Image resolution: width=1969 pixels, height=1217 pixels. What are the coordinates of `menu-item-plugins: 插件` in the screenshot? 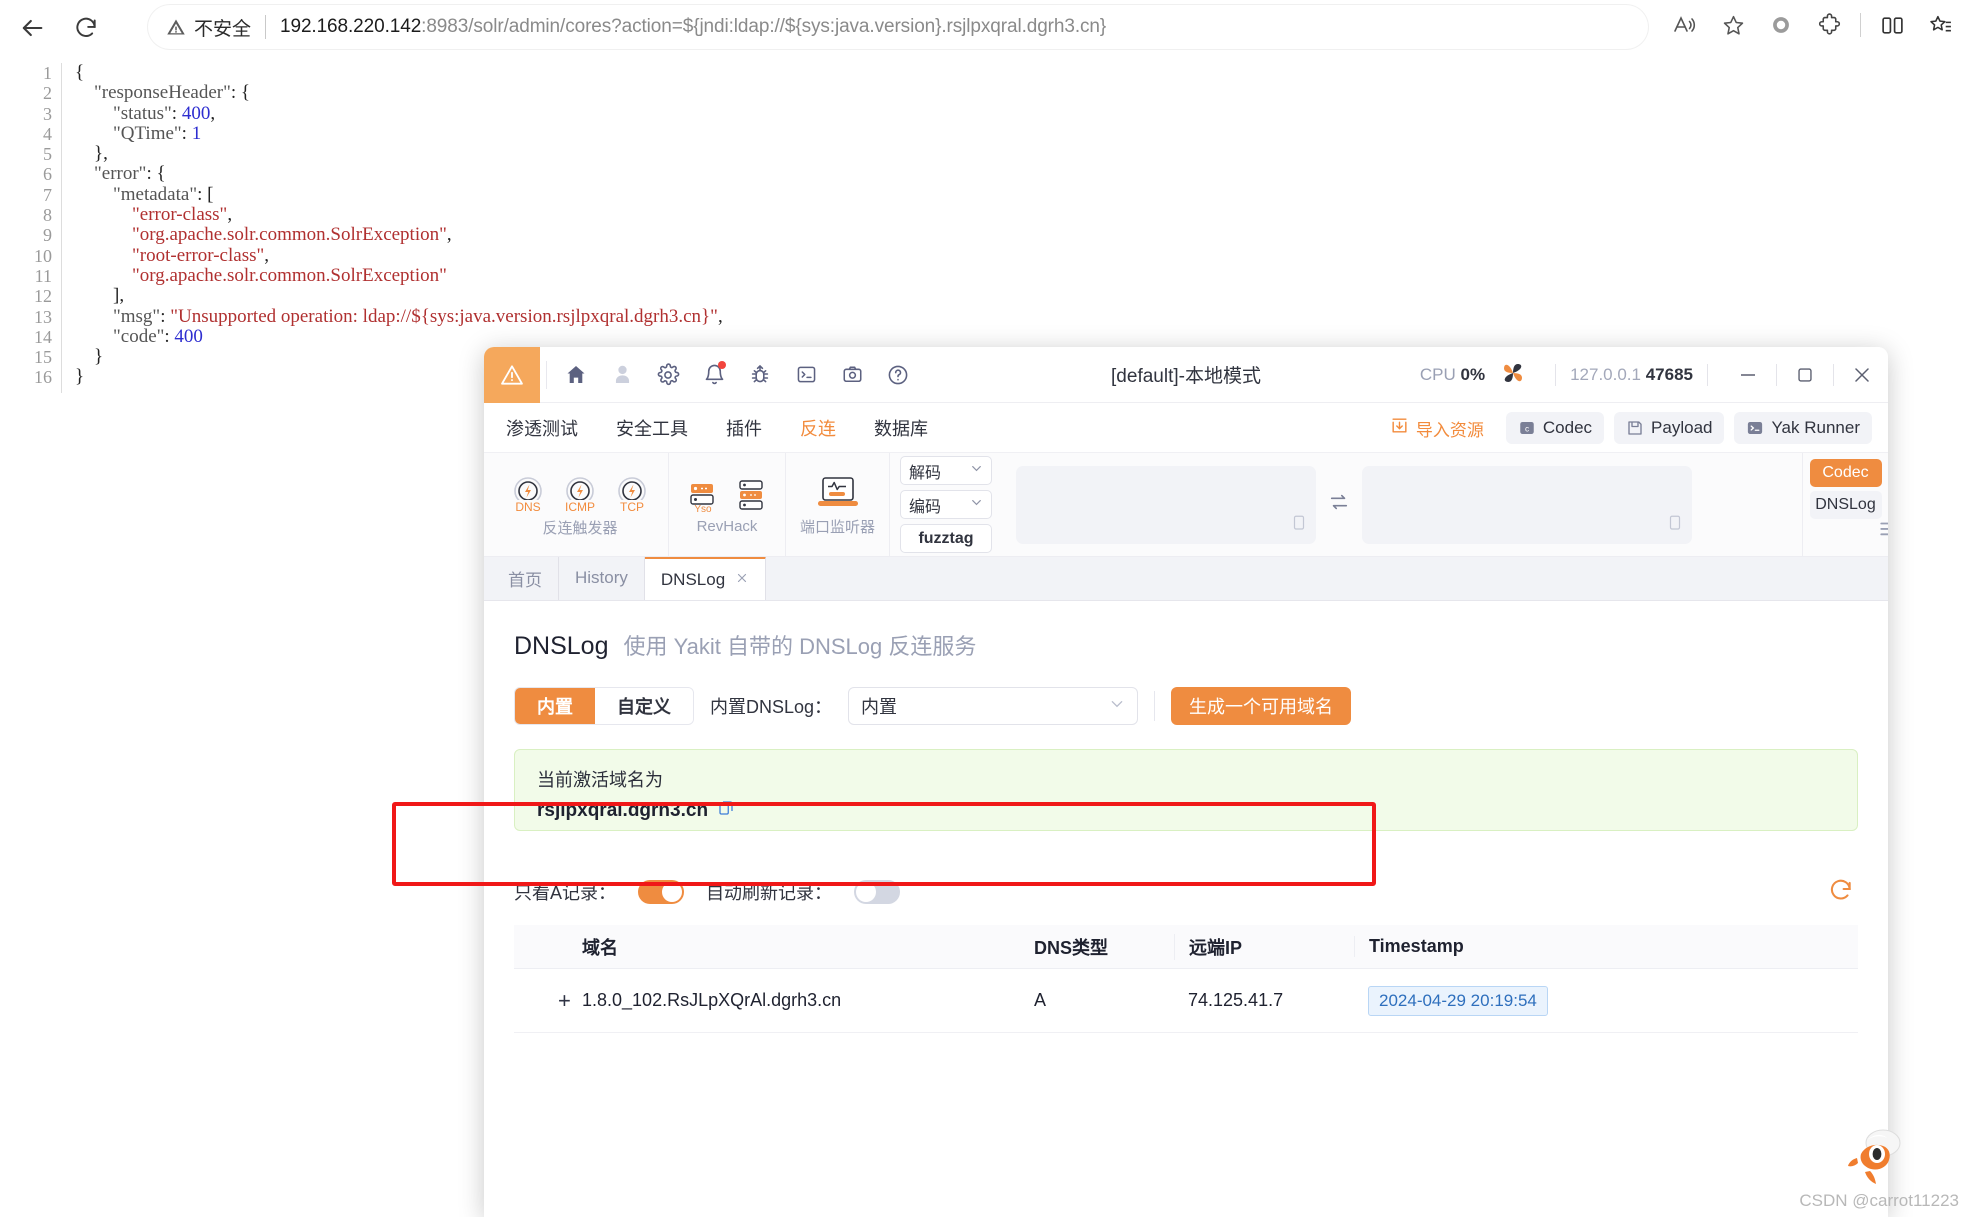 It's located at (744, 428).